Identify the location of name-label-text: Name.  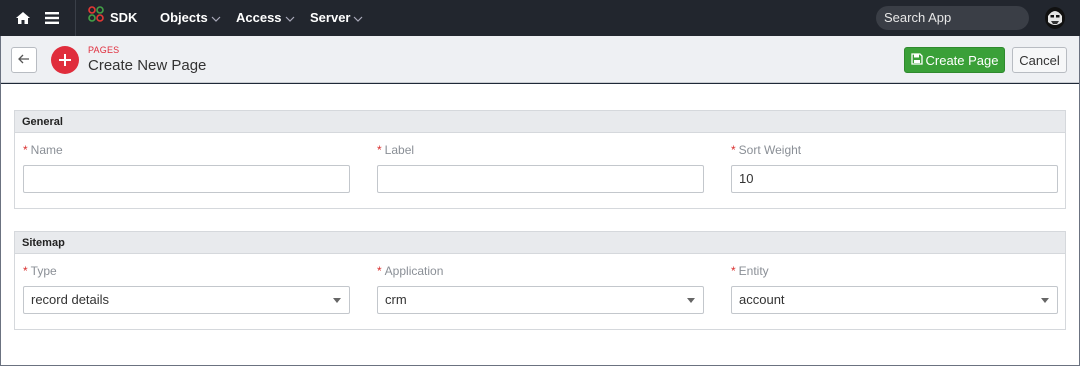
(46, 150).